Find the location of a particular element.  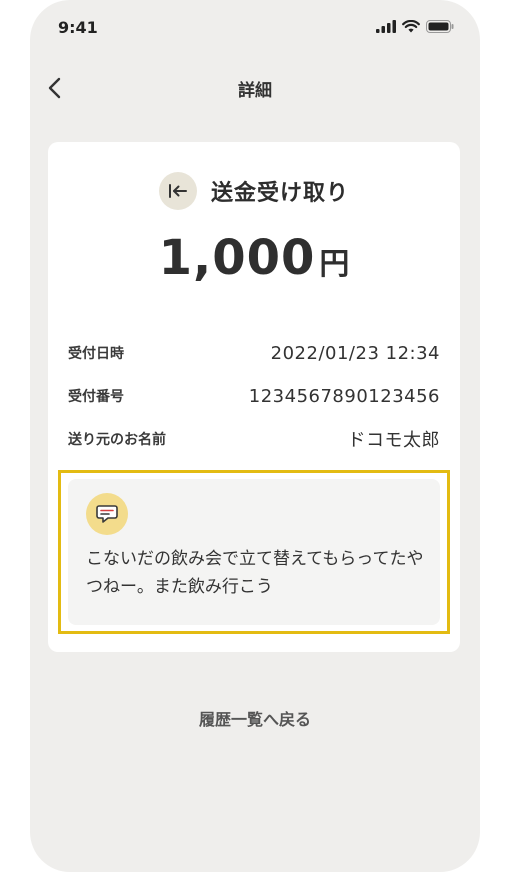

message-box: こないだの飲み会で立て替えてもらってたやつねー。また飲み行こう is located at coordinates (254, 552).